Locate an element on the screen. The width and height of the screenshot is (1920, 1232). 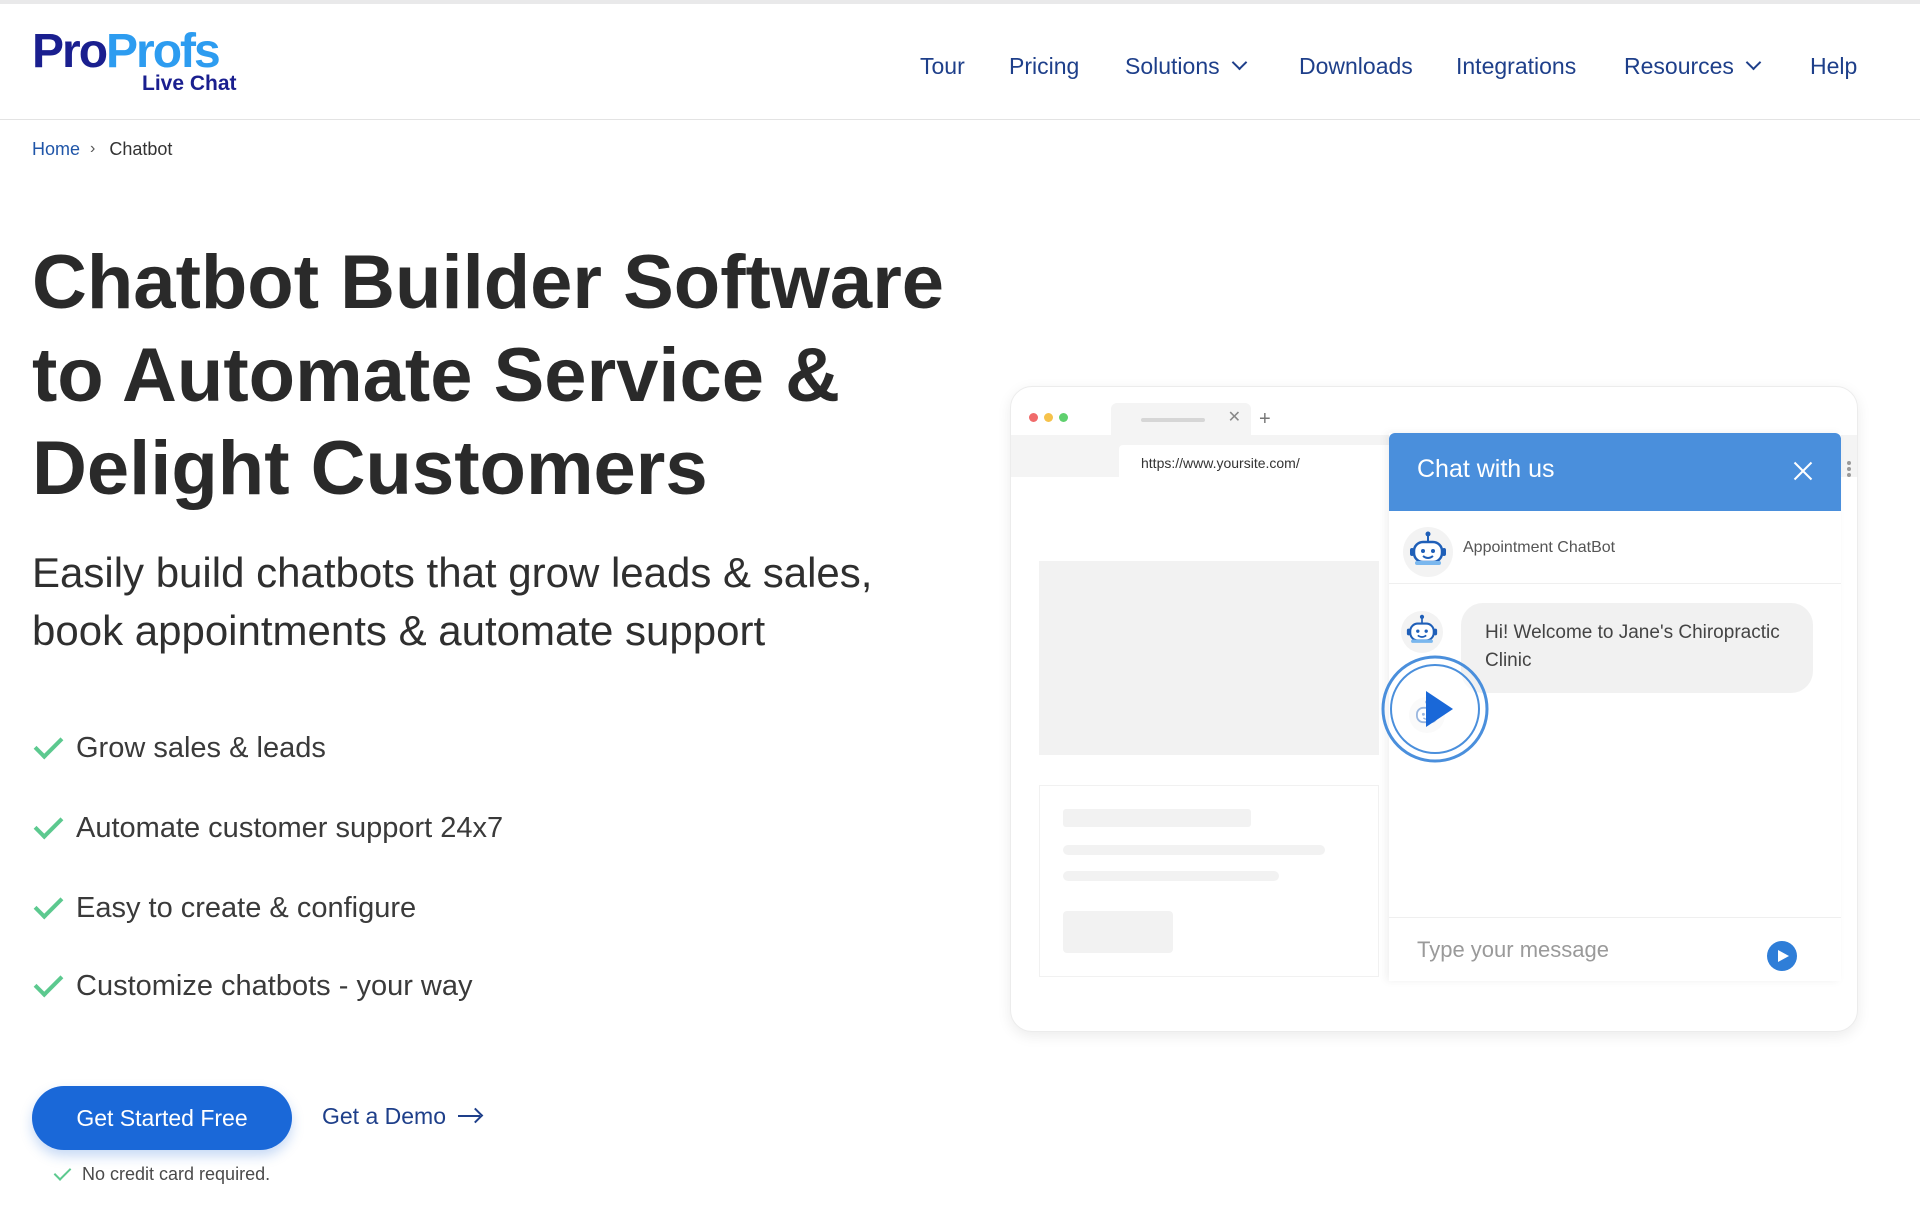
close-dot-icon is located at coordinates (1033, 417).